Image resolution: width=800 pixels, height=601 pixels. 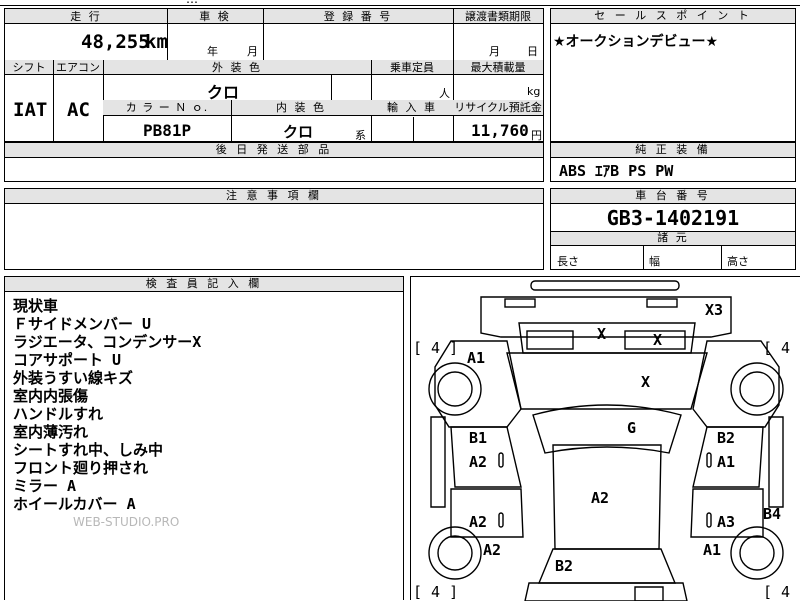 I want to click on later-parts-block: 後 日 発 送 部 品, so click(x=274, y=162).